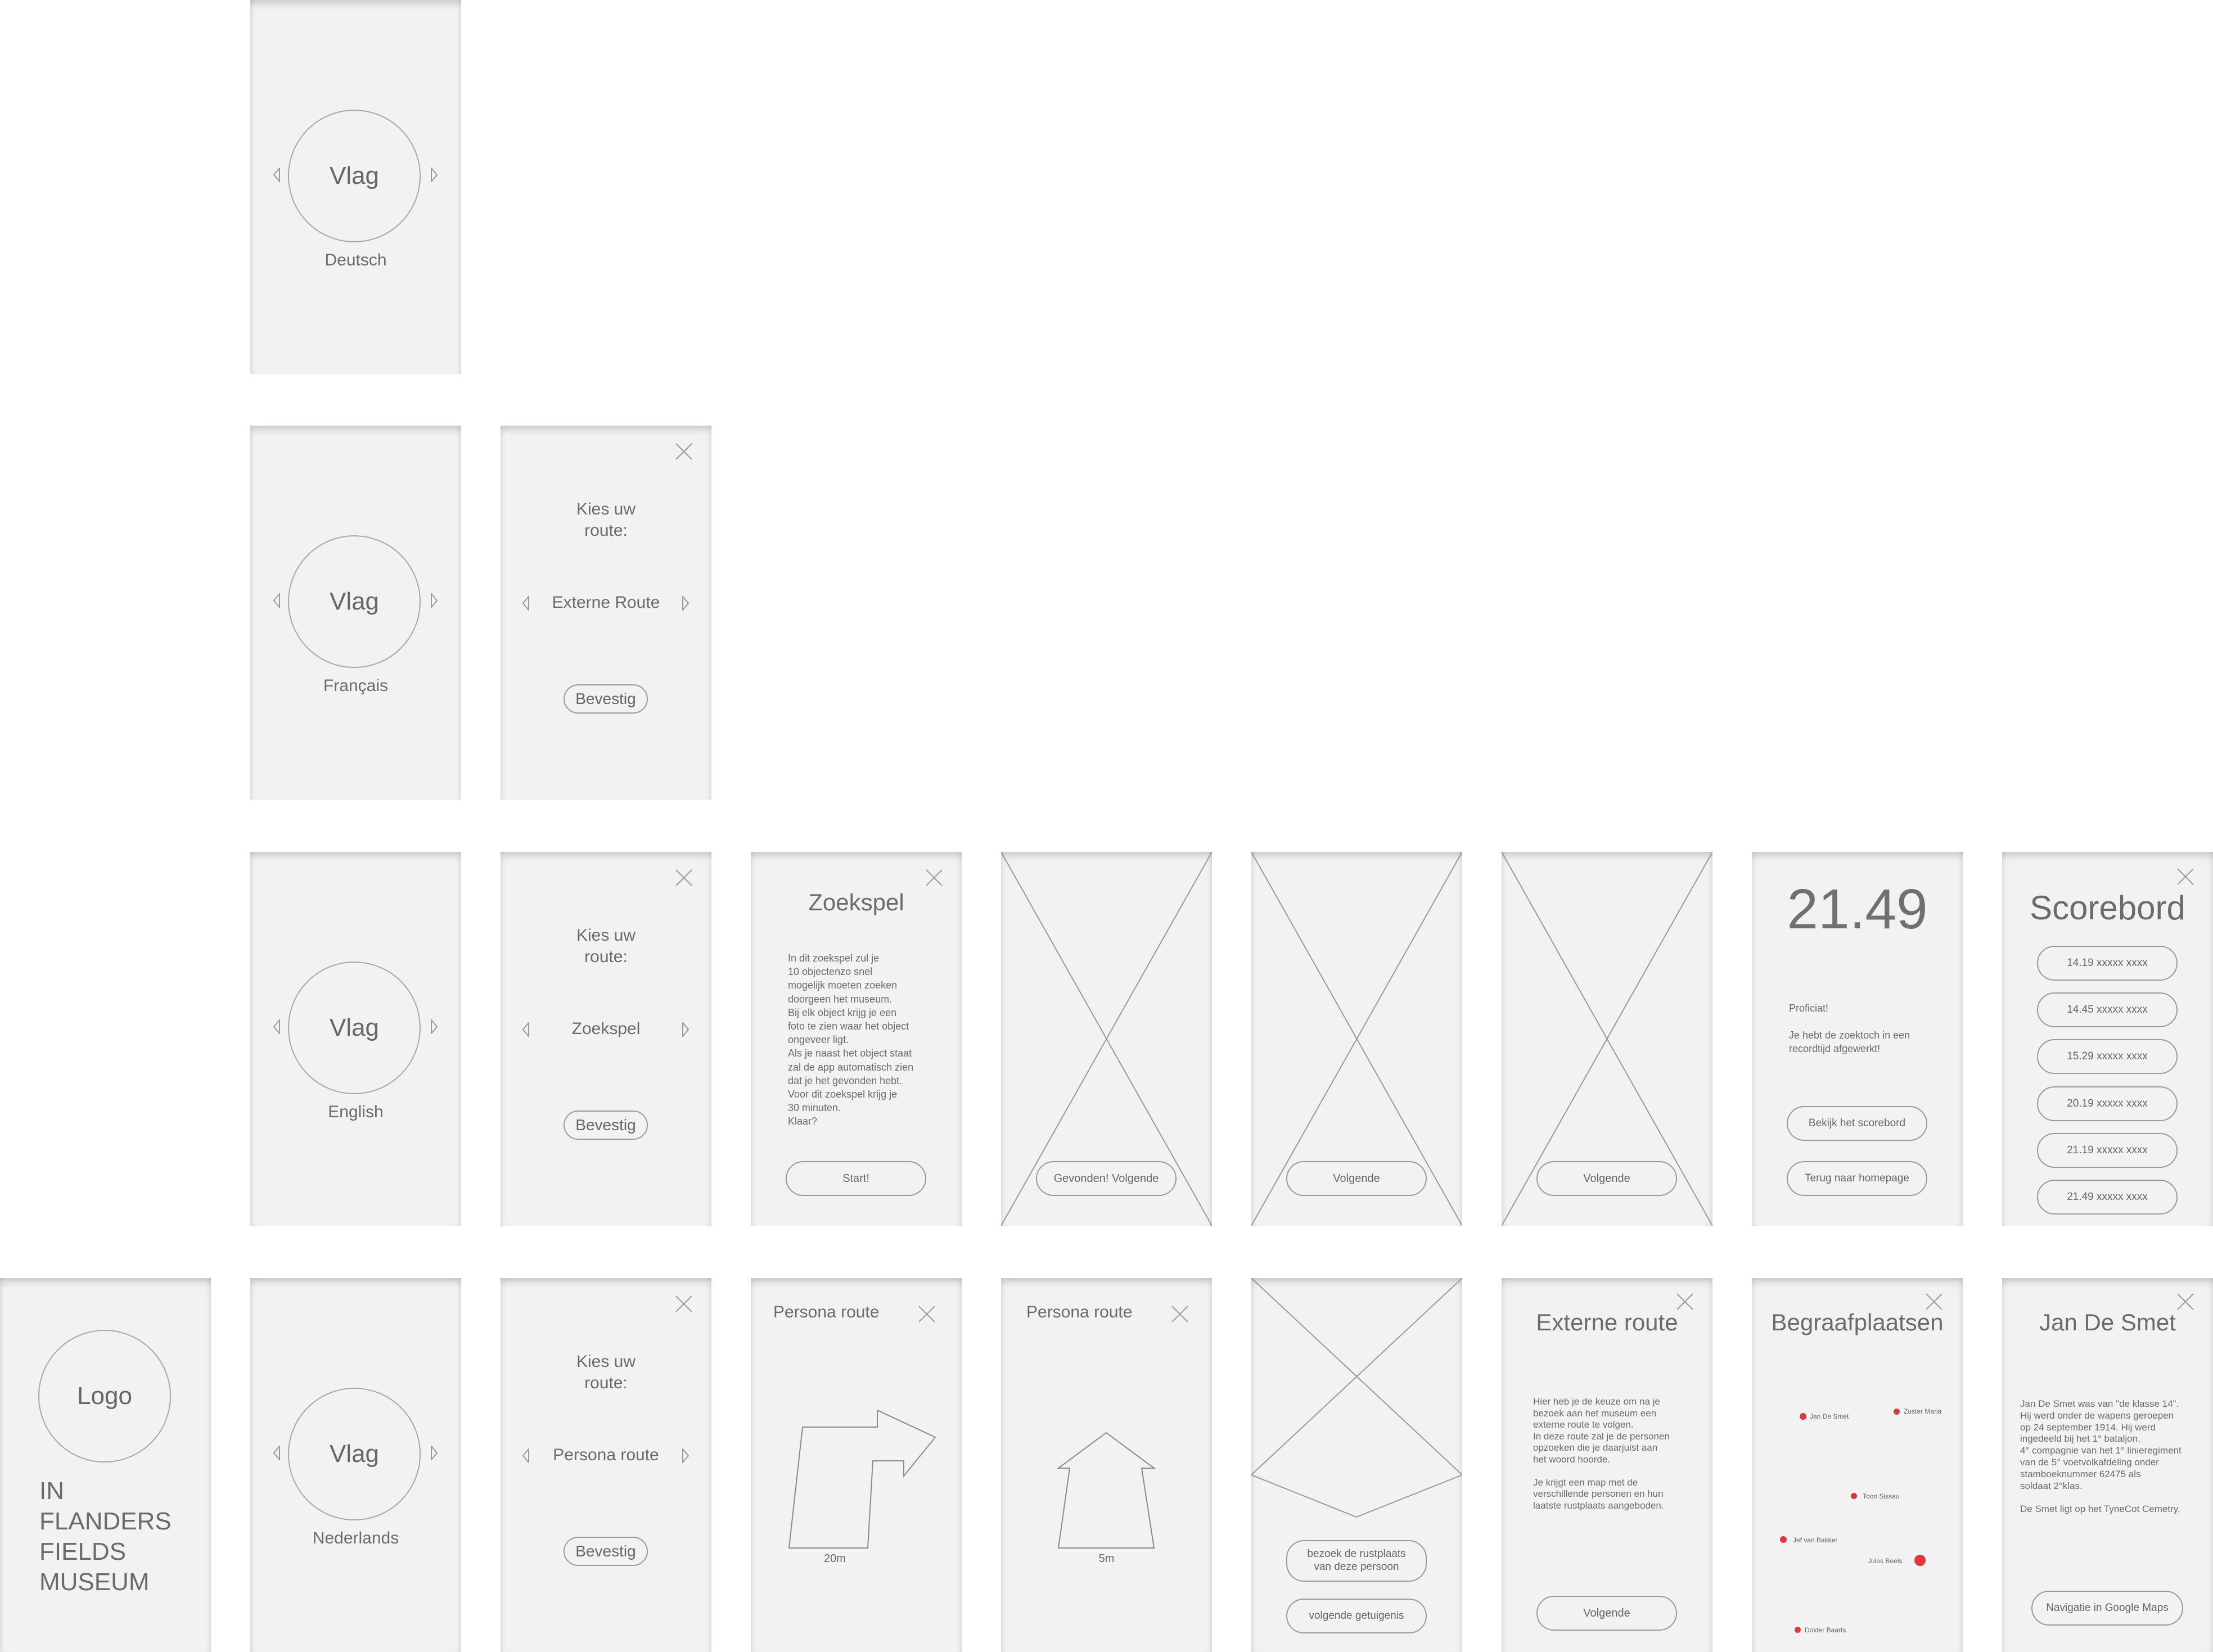 This screenshot has width=2213, height=1652. Describe the element at coordinates (1809, 1008) in the screenshot. I see `congrats-text: Proficiat!` at that location.